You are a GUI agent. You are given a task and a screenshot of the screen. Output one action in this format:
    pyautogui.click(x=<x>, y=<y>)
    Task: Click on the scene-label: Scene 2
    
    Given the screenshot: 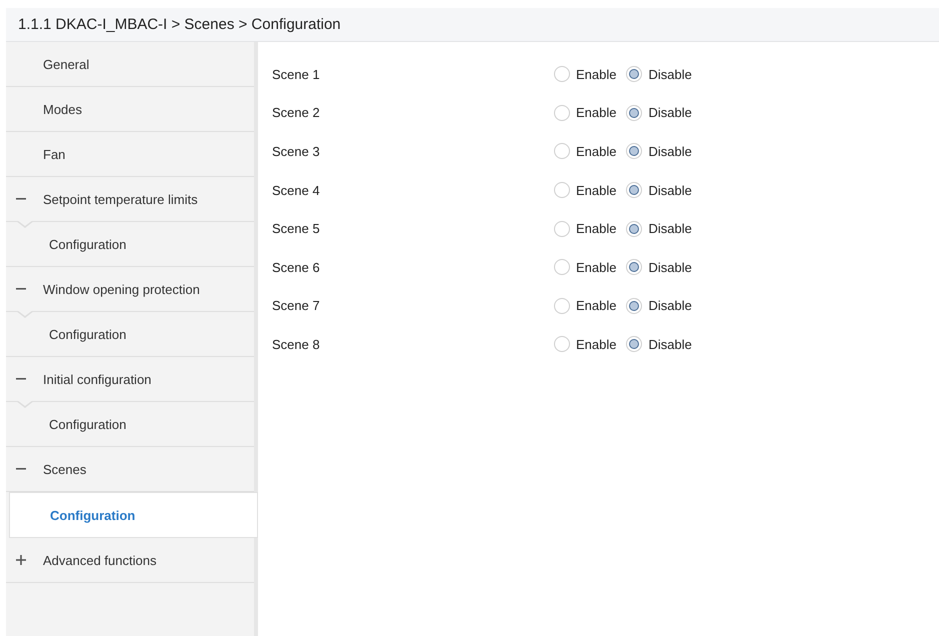 What is the action you would take?
    pyautogui.click(x=296, y=112)
    